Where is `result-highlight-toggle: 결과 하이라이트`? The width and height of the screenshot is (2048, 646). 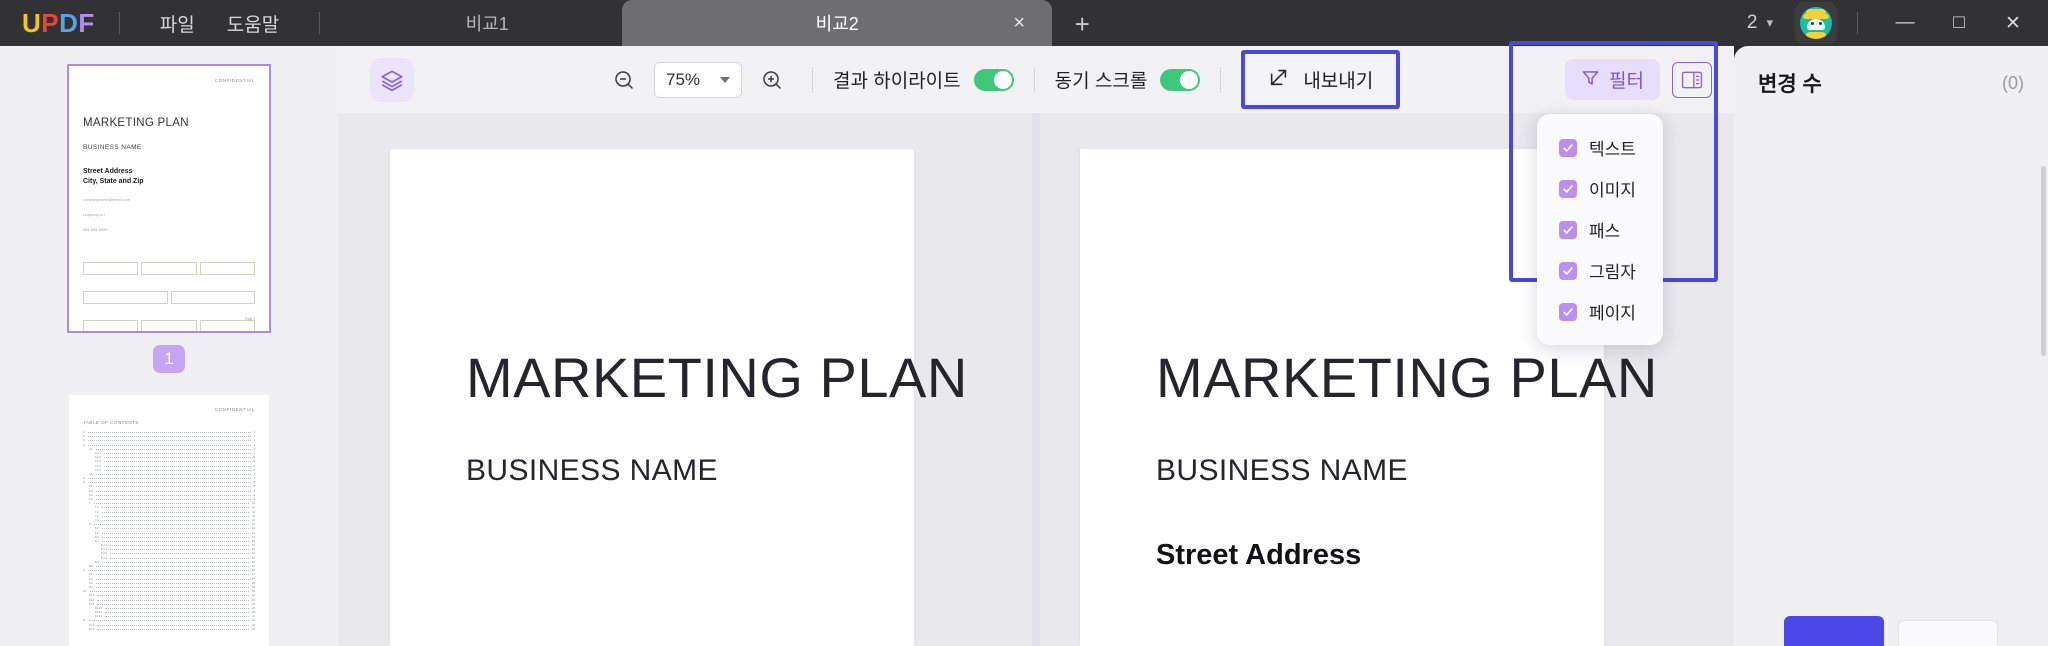
result-highlight-toggle: 결과 하이라이트 is located at coordinates (923, 79).